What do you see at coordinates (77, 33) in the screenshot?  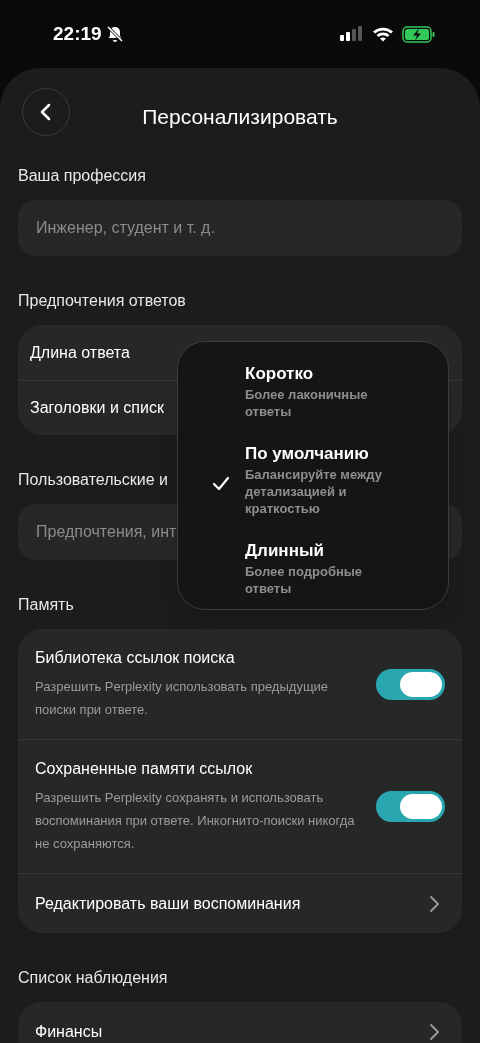 I see `status-time: 22:19` at bounding box center [77, 33].